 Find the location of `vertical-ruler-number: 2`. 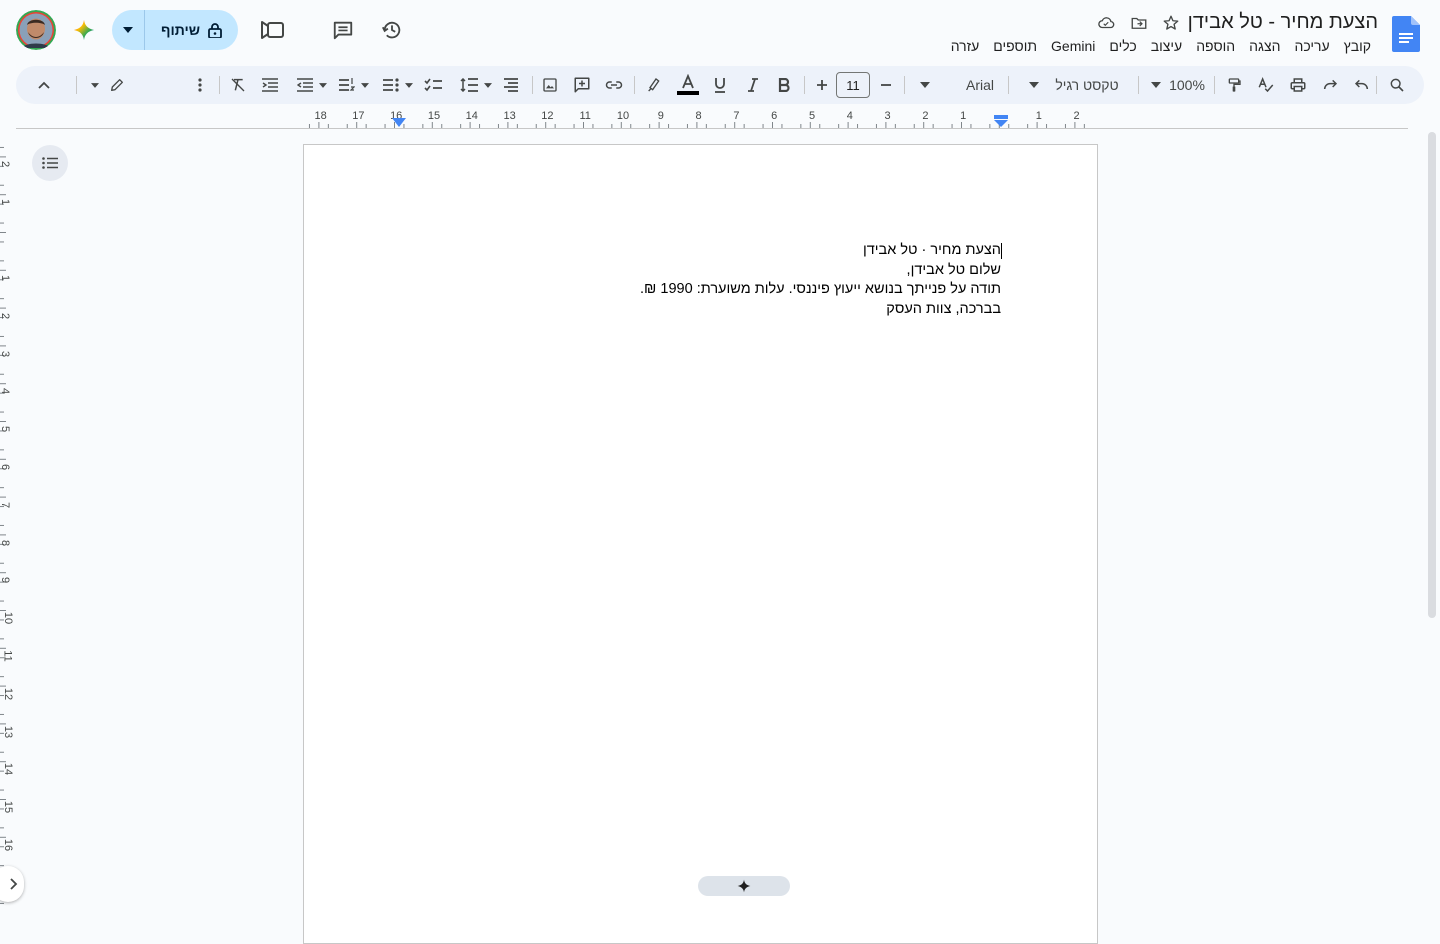

vertical-ruler-number: 2 is located at coordinates (6, 164).